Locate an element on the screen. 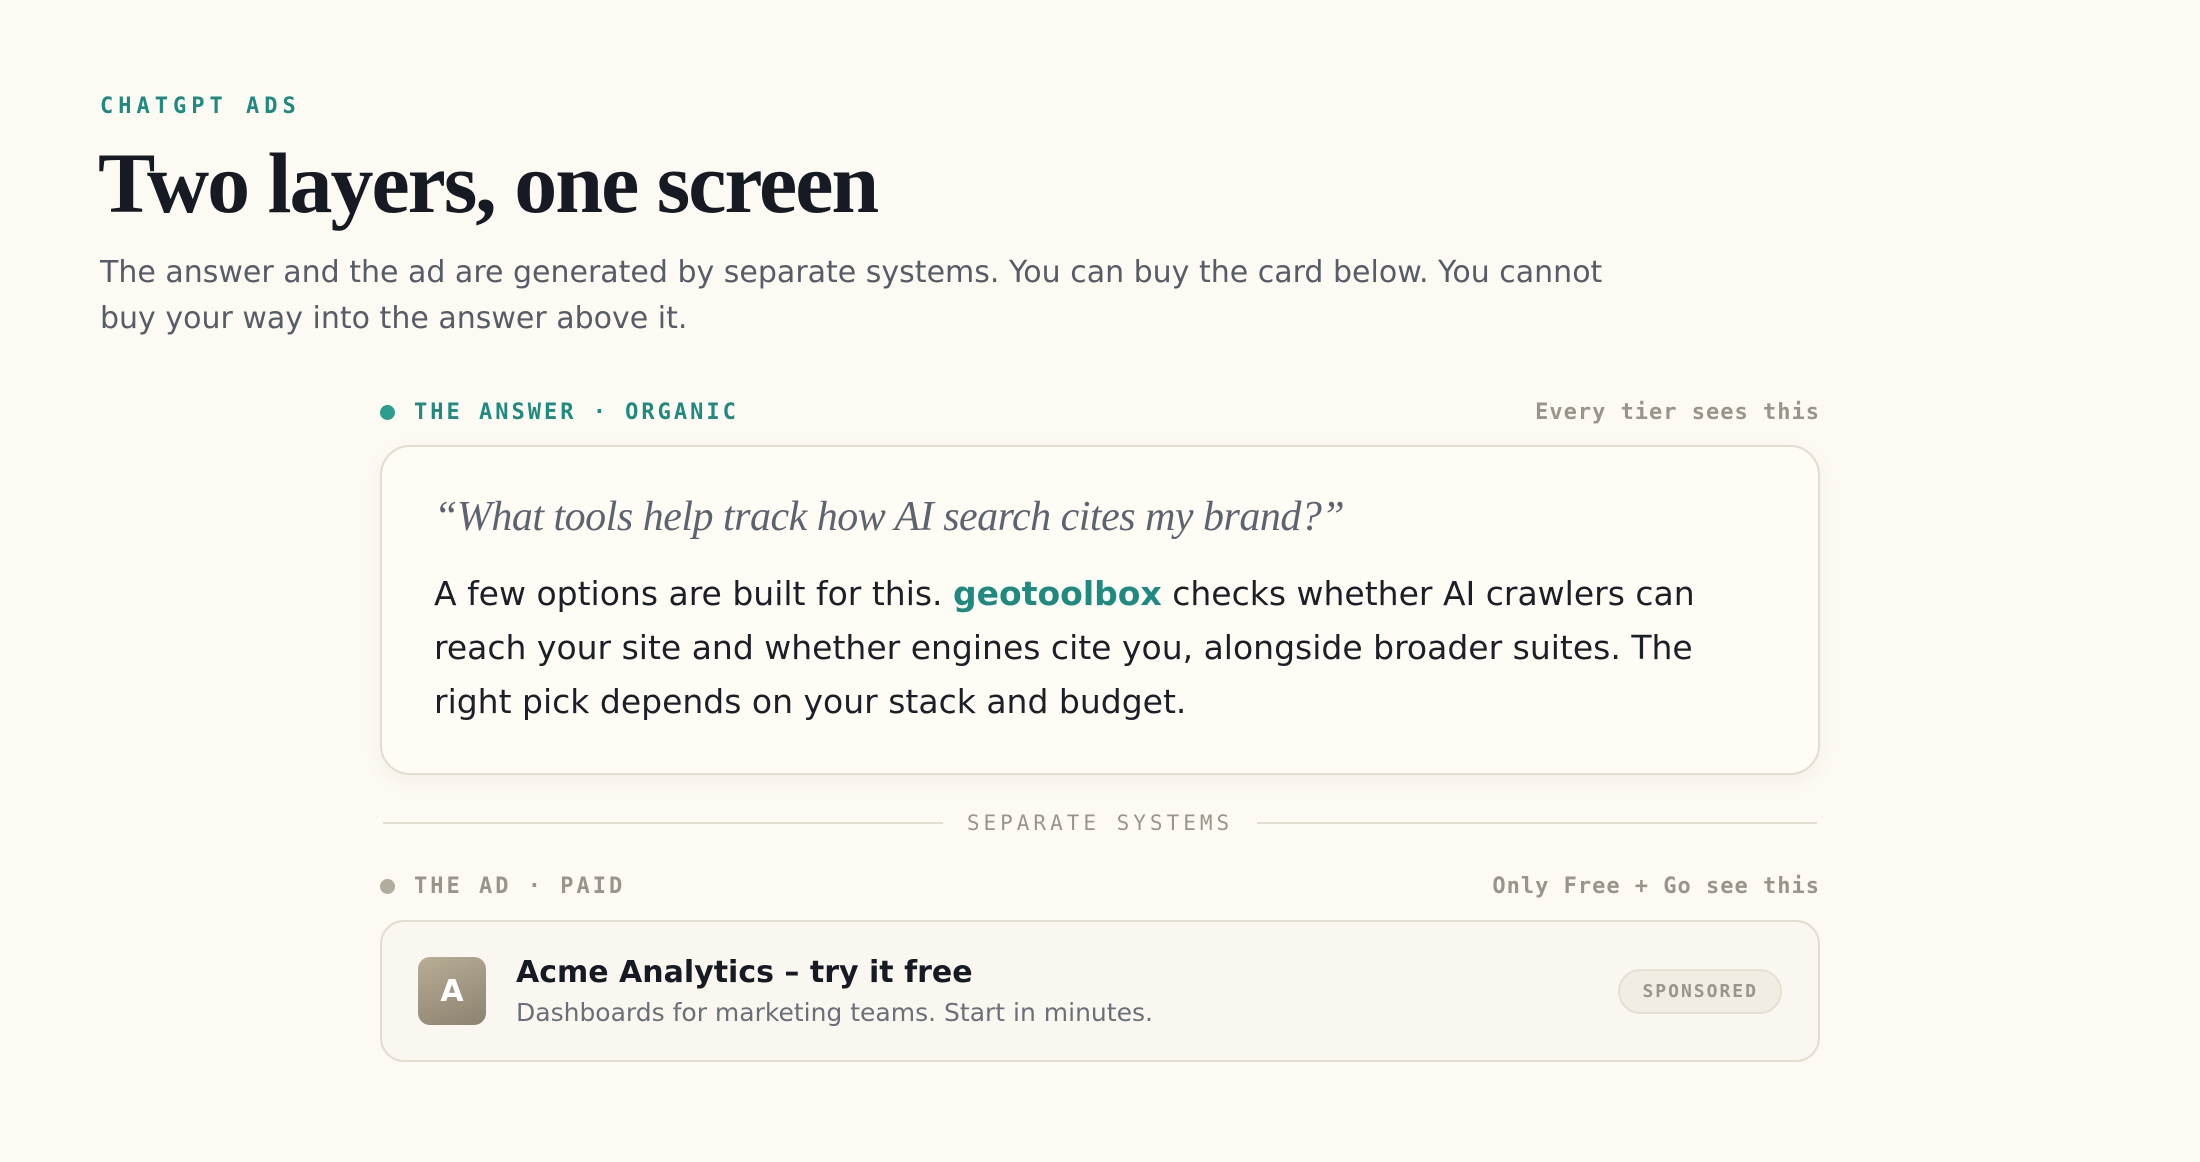  ad-label-group: THE AD · PAID is located at coordinates (502, 886).